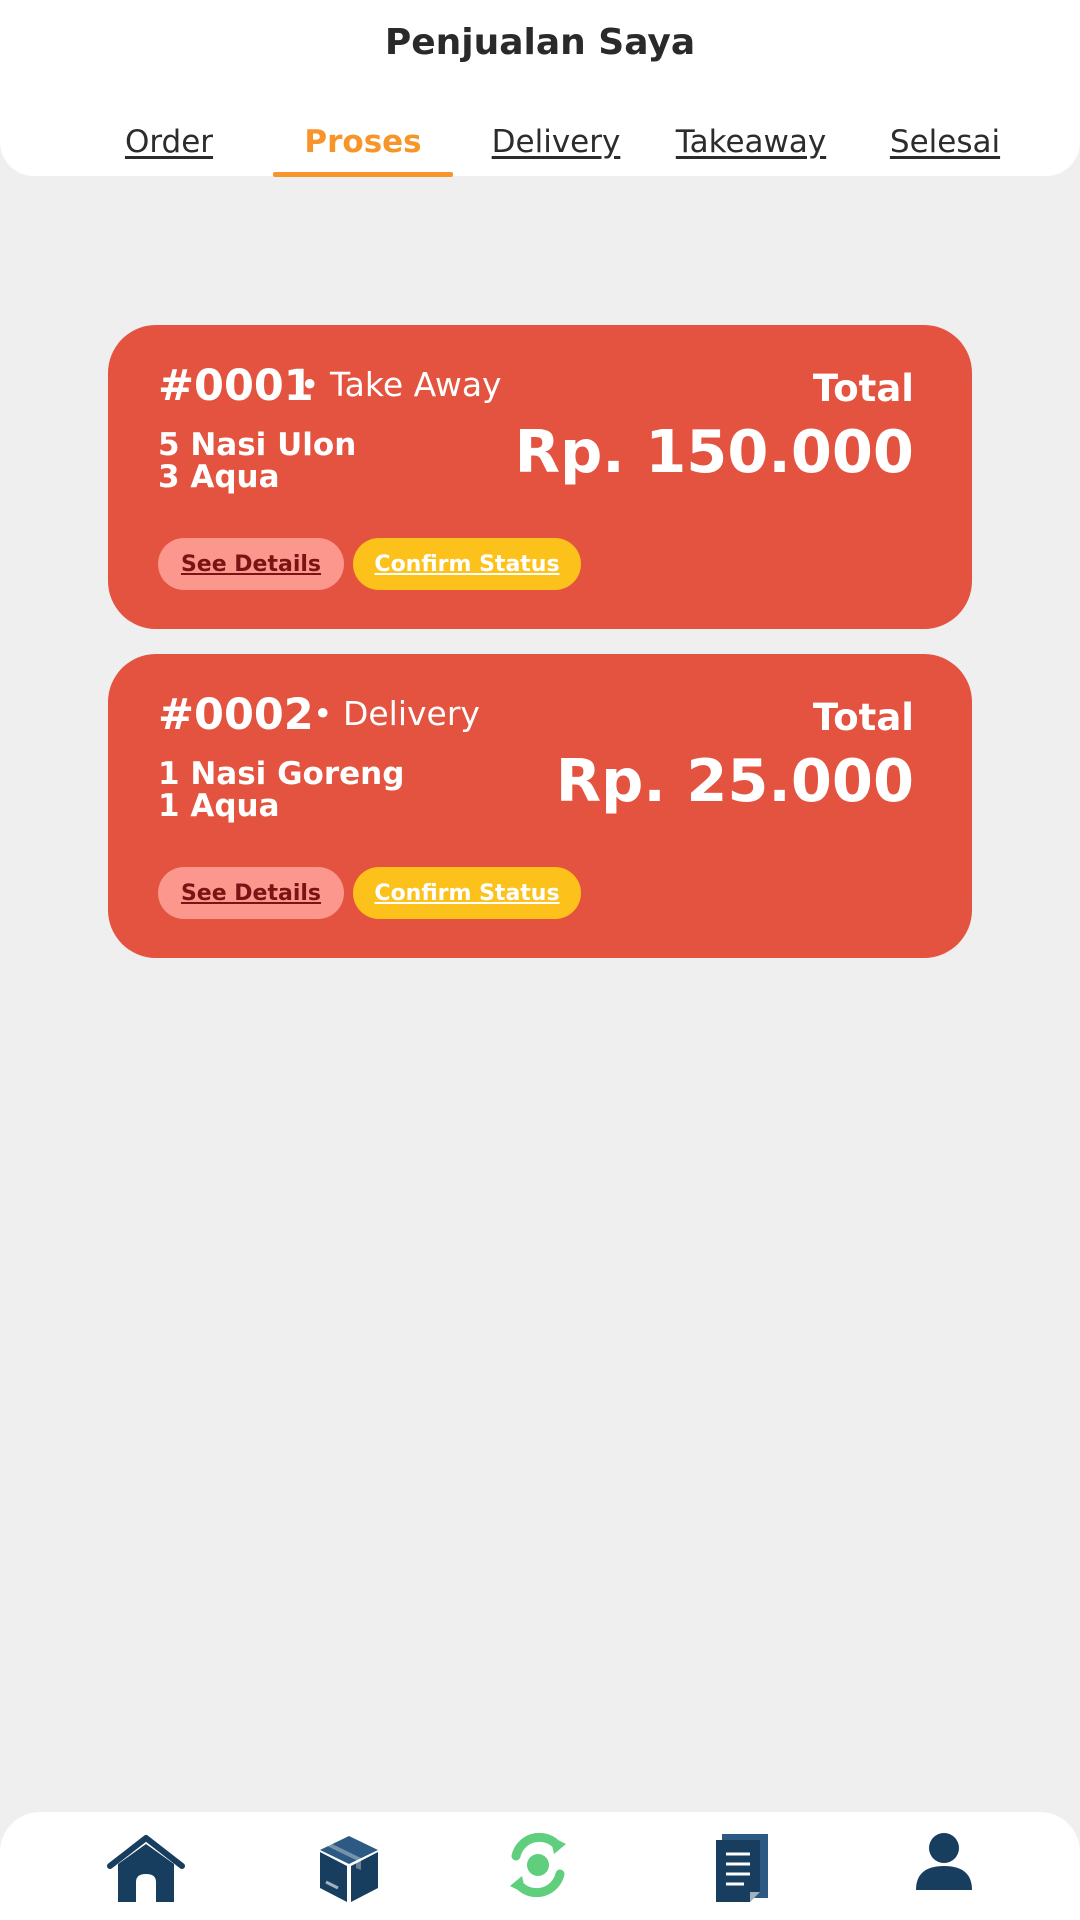  I want to click on order-items: 1 Nasi Goreng 1 Aqua, so click(281, 790).